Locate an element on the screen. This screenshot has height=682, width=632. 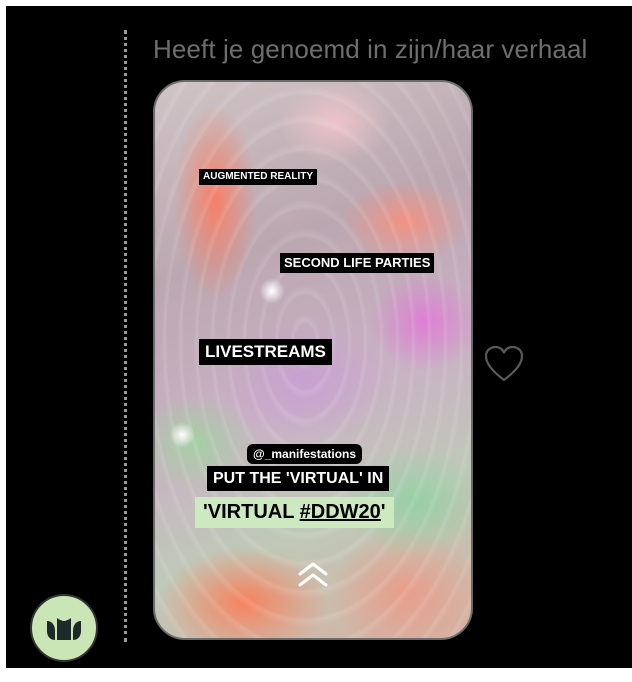
thread-divider is located at coordinates (125, 336).